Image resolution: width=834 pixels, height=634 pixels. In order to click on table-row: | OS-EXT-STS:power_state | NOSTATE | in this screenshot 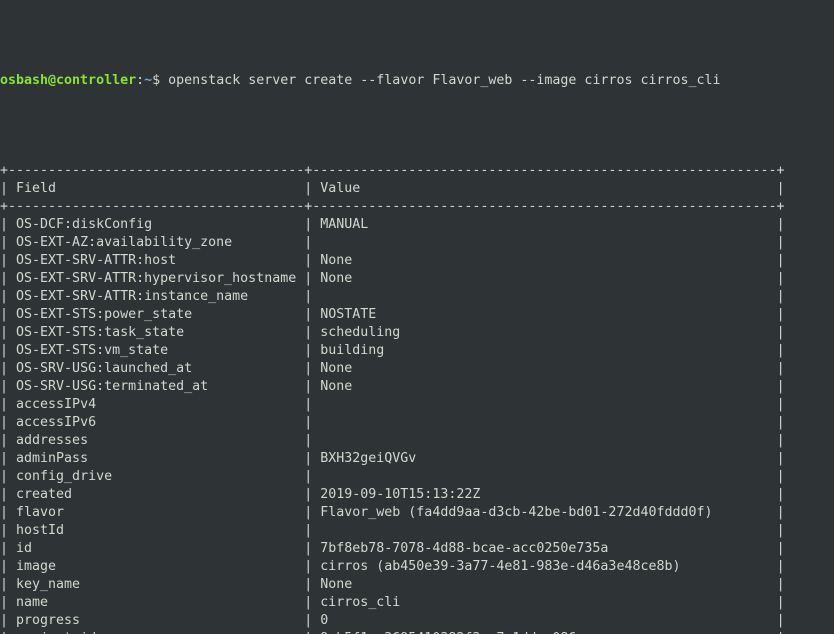, I will do `click(417, 315)`.